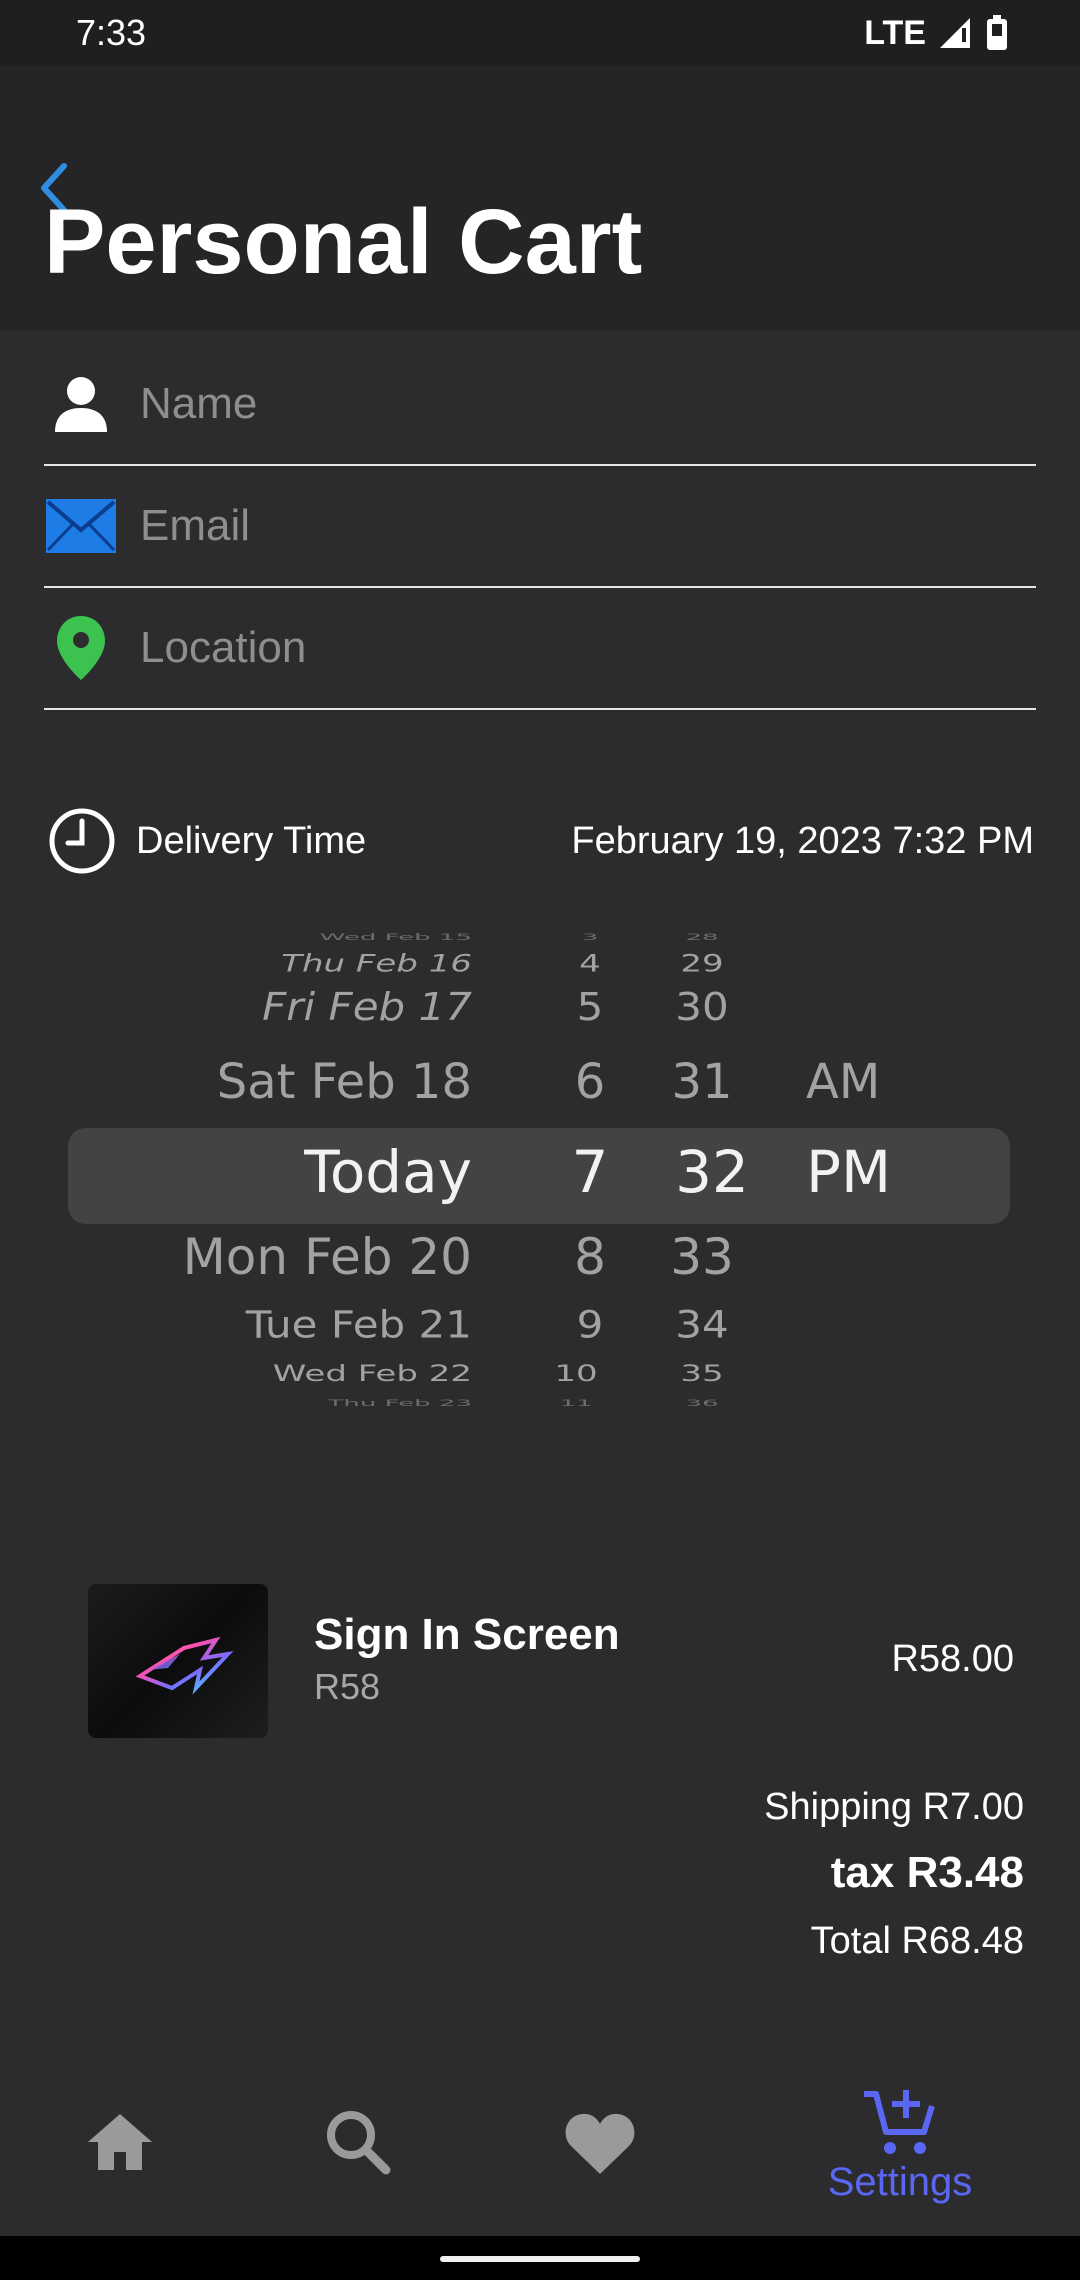 This screenshot has width=1080, height=2280. What do you see at coordinates (82, 841) in the screenshot?
I see `clock-icon` at bounding box center [82, 841].